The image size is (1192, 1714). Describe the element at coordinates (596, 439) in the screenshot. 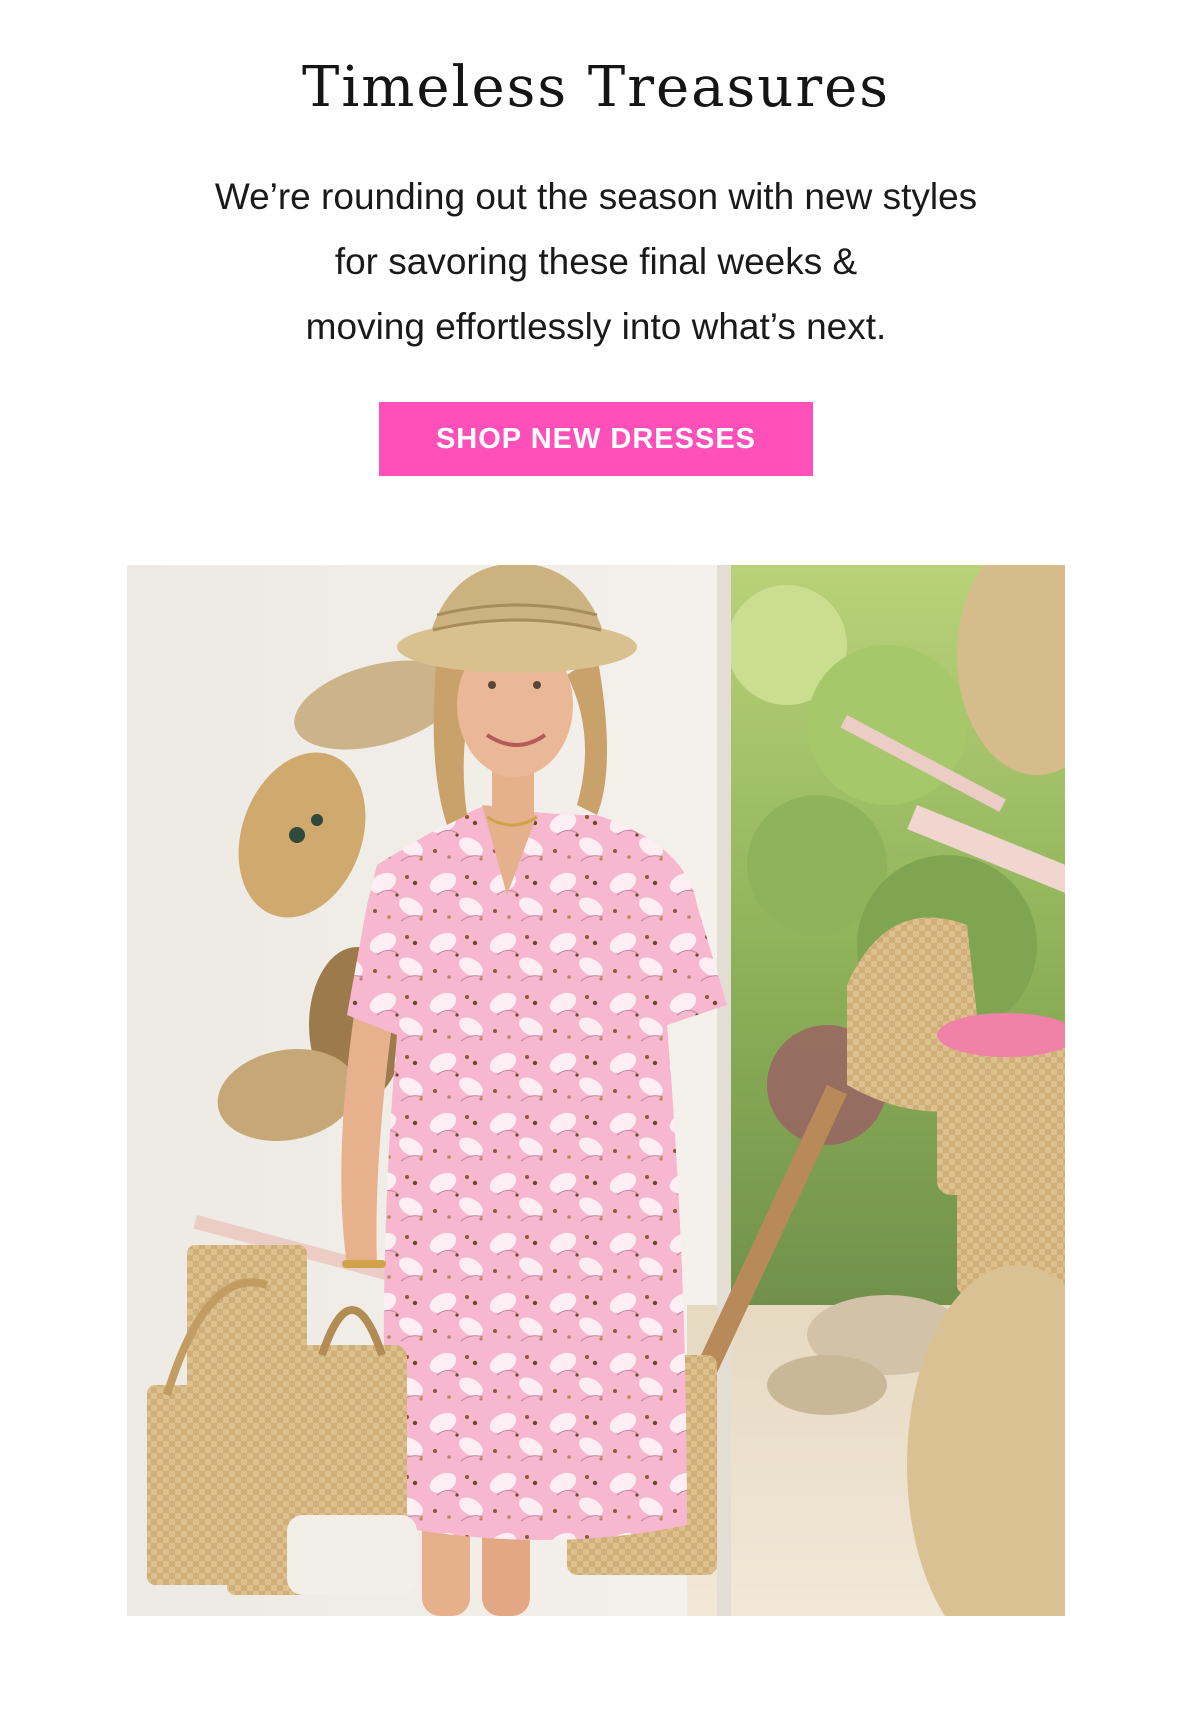

I see `shop-new-dresses-button: SHOP NEW DRESSES` at that location.